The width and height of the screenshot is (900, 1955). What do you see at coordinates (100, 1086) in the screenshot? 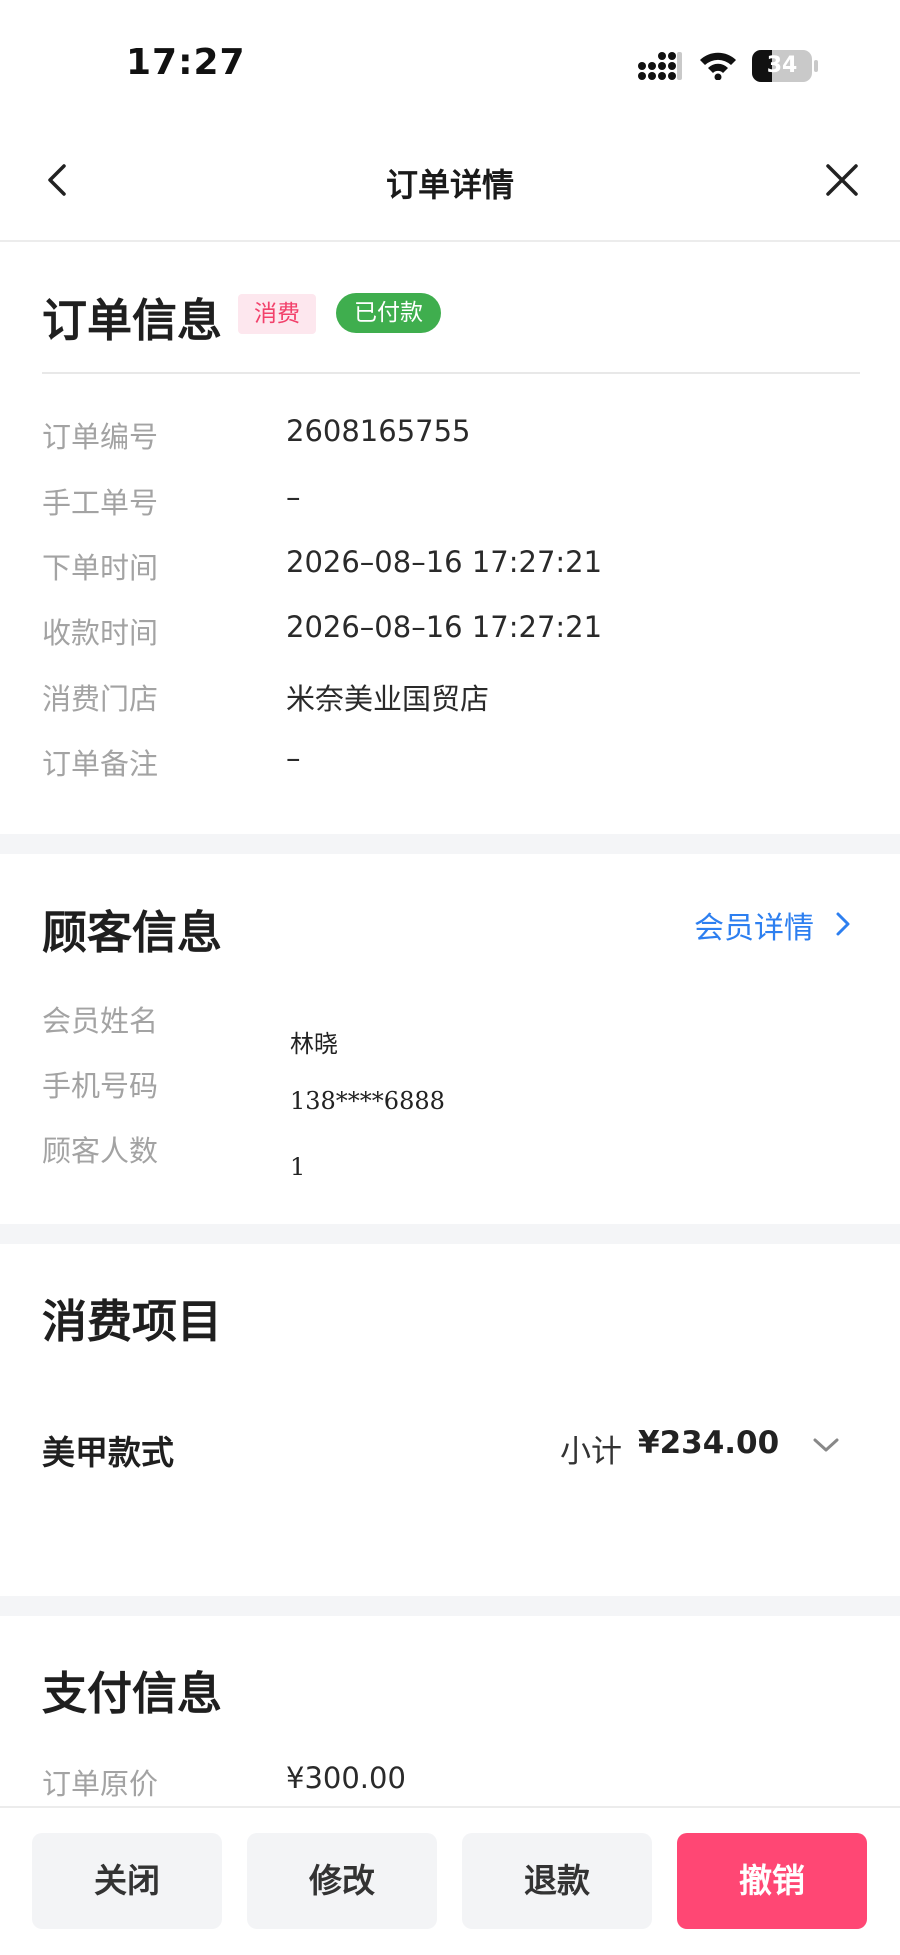
I see `phone-label: 手机号码` at bounding box center [100, 1086].